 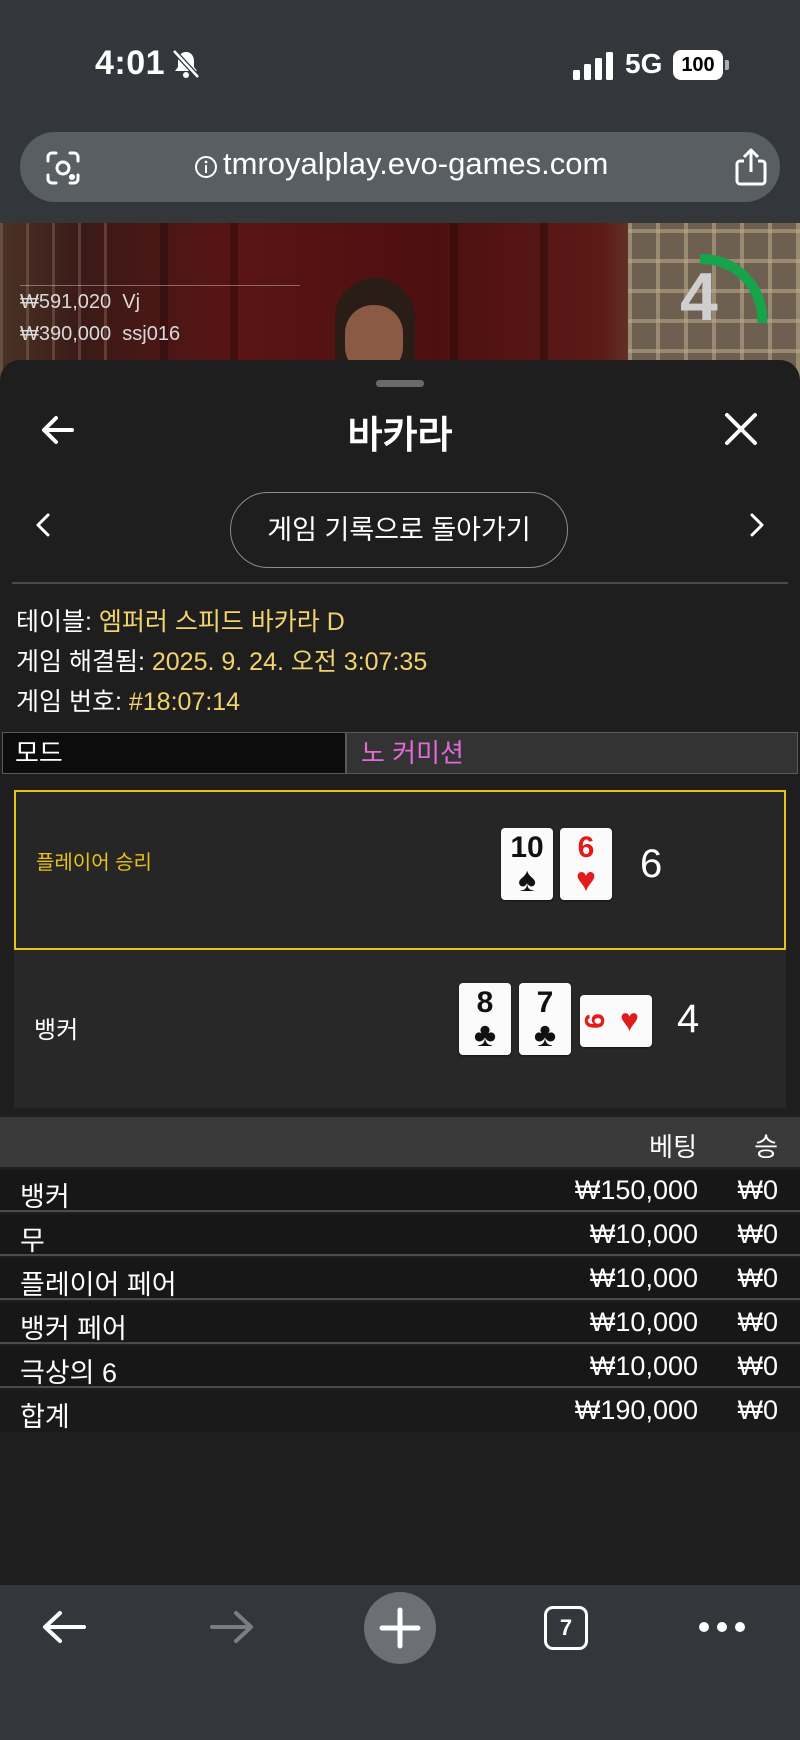 I want to click on mode-row: 모드 노 커미션, so click(x=400, y=754).